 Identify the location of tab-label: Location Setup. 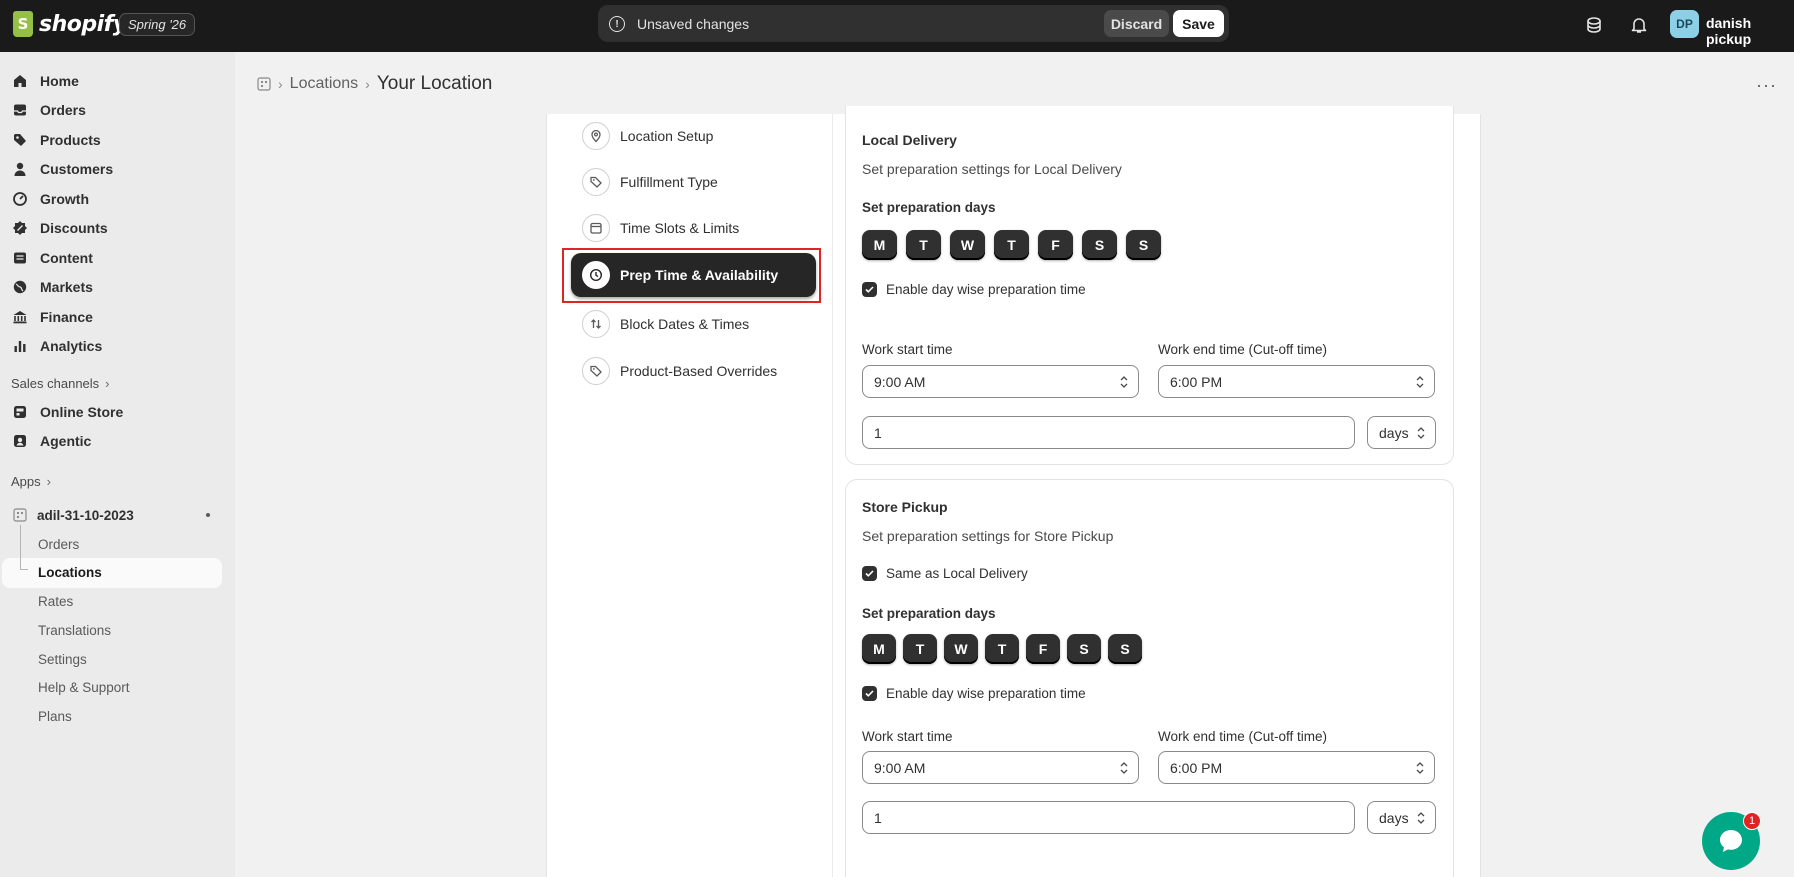
(667, 136).